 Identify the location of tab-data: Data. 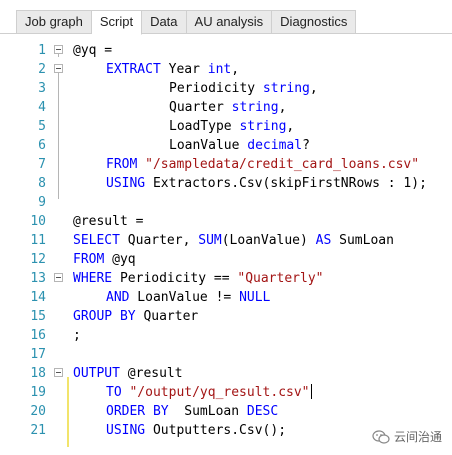
(164, 22).